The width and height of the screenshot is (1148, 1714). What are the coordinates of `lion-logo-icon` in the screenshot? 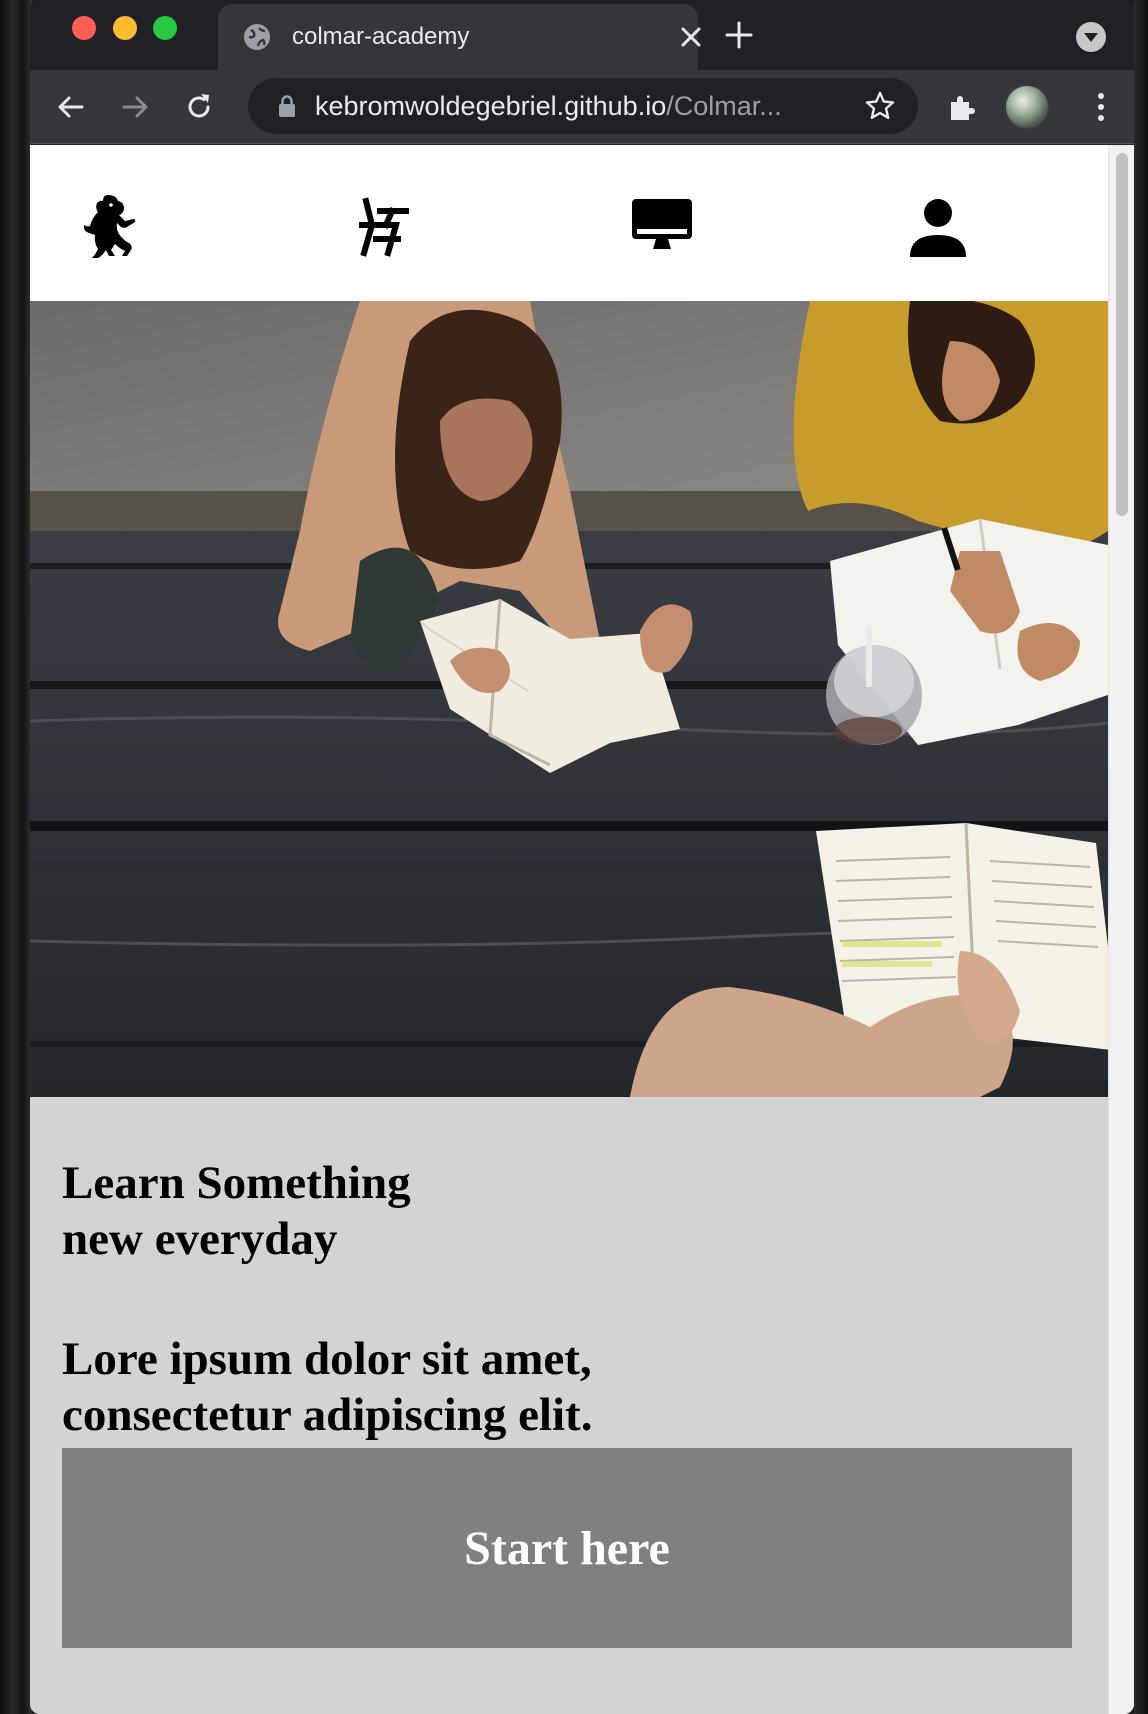 It's located at (110, 229).